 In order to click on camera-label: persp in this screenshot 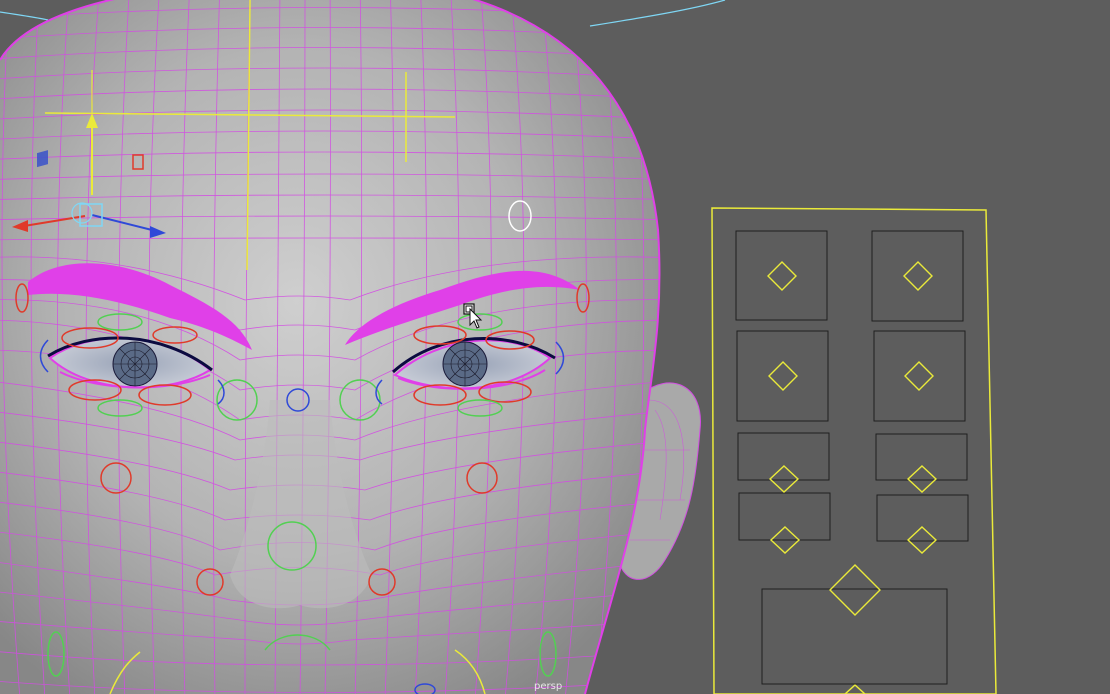, I will do `click(548, 686)`.